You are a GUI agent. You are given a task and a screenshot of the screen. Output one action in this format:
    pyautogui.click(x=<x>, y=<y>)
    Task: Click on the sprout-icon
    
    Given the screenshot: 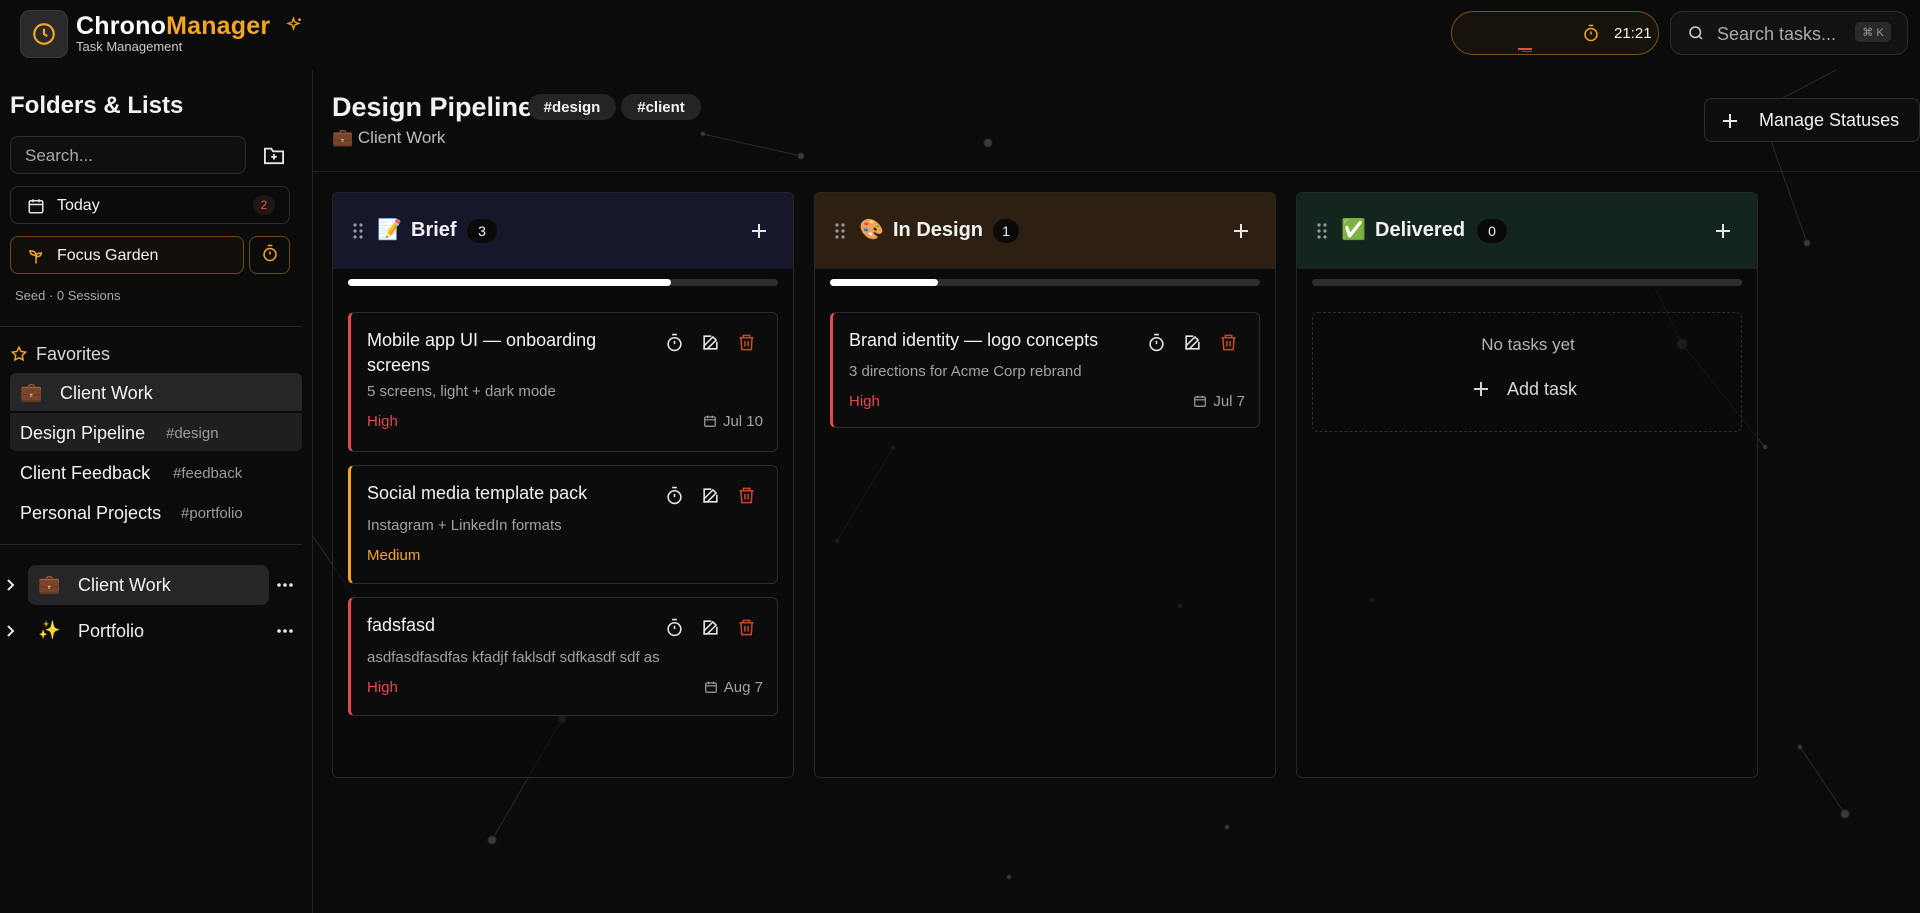 What is the action you would take?
    pyautogui.click(x=36, y=258)
    